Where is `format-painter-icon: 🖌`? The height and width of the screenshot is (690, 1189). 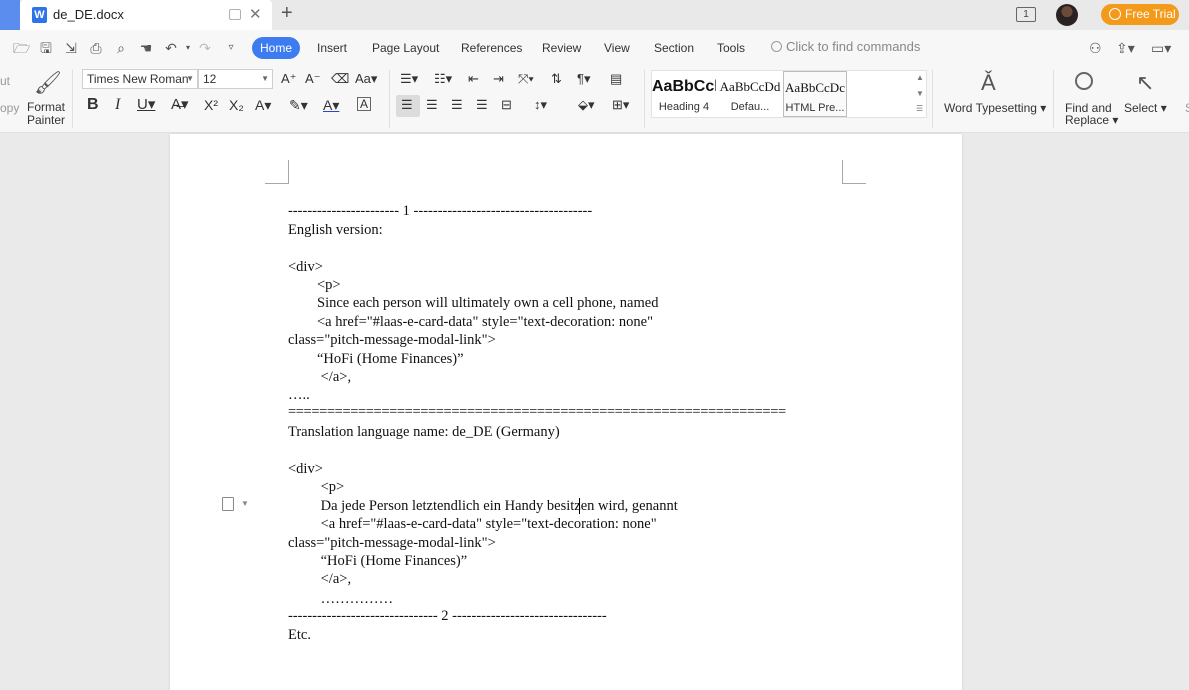
format-painter-icon: 🖌 is located at coordinates (48, 83).